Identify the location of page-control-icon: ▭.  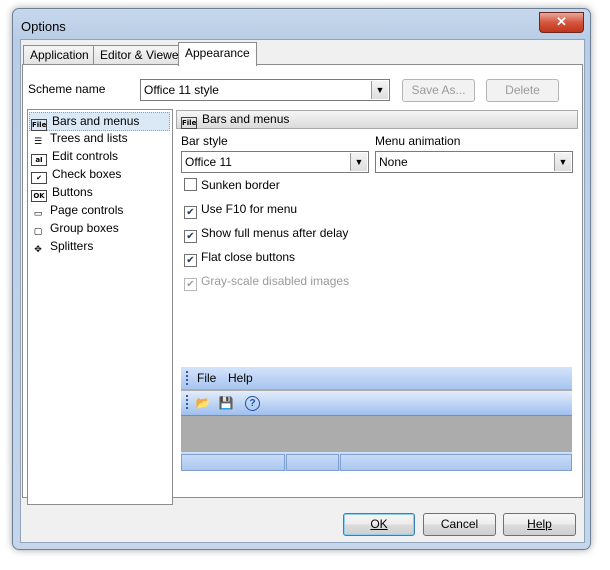
(38, 214).